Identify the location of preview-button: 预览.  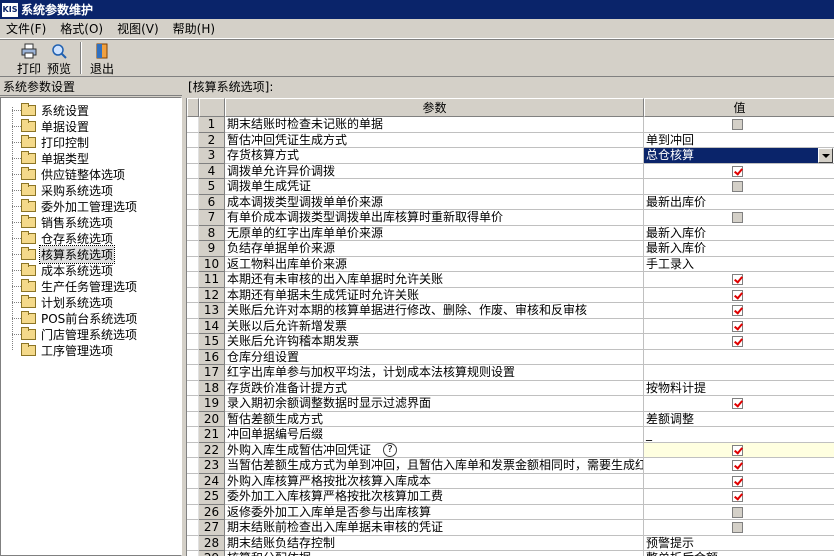
(59, 60).